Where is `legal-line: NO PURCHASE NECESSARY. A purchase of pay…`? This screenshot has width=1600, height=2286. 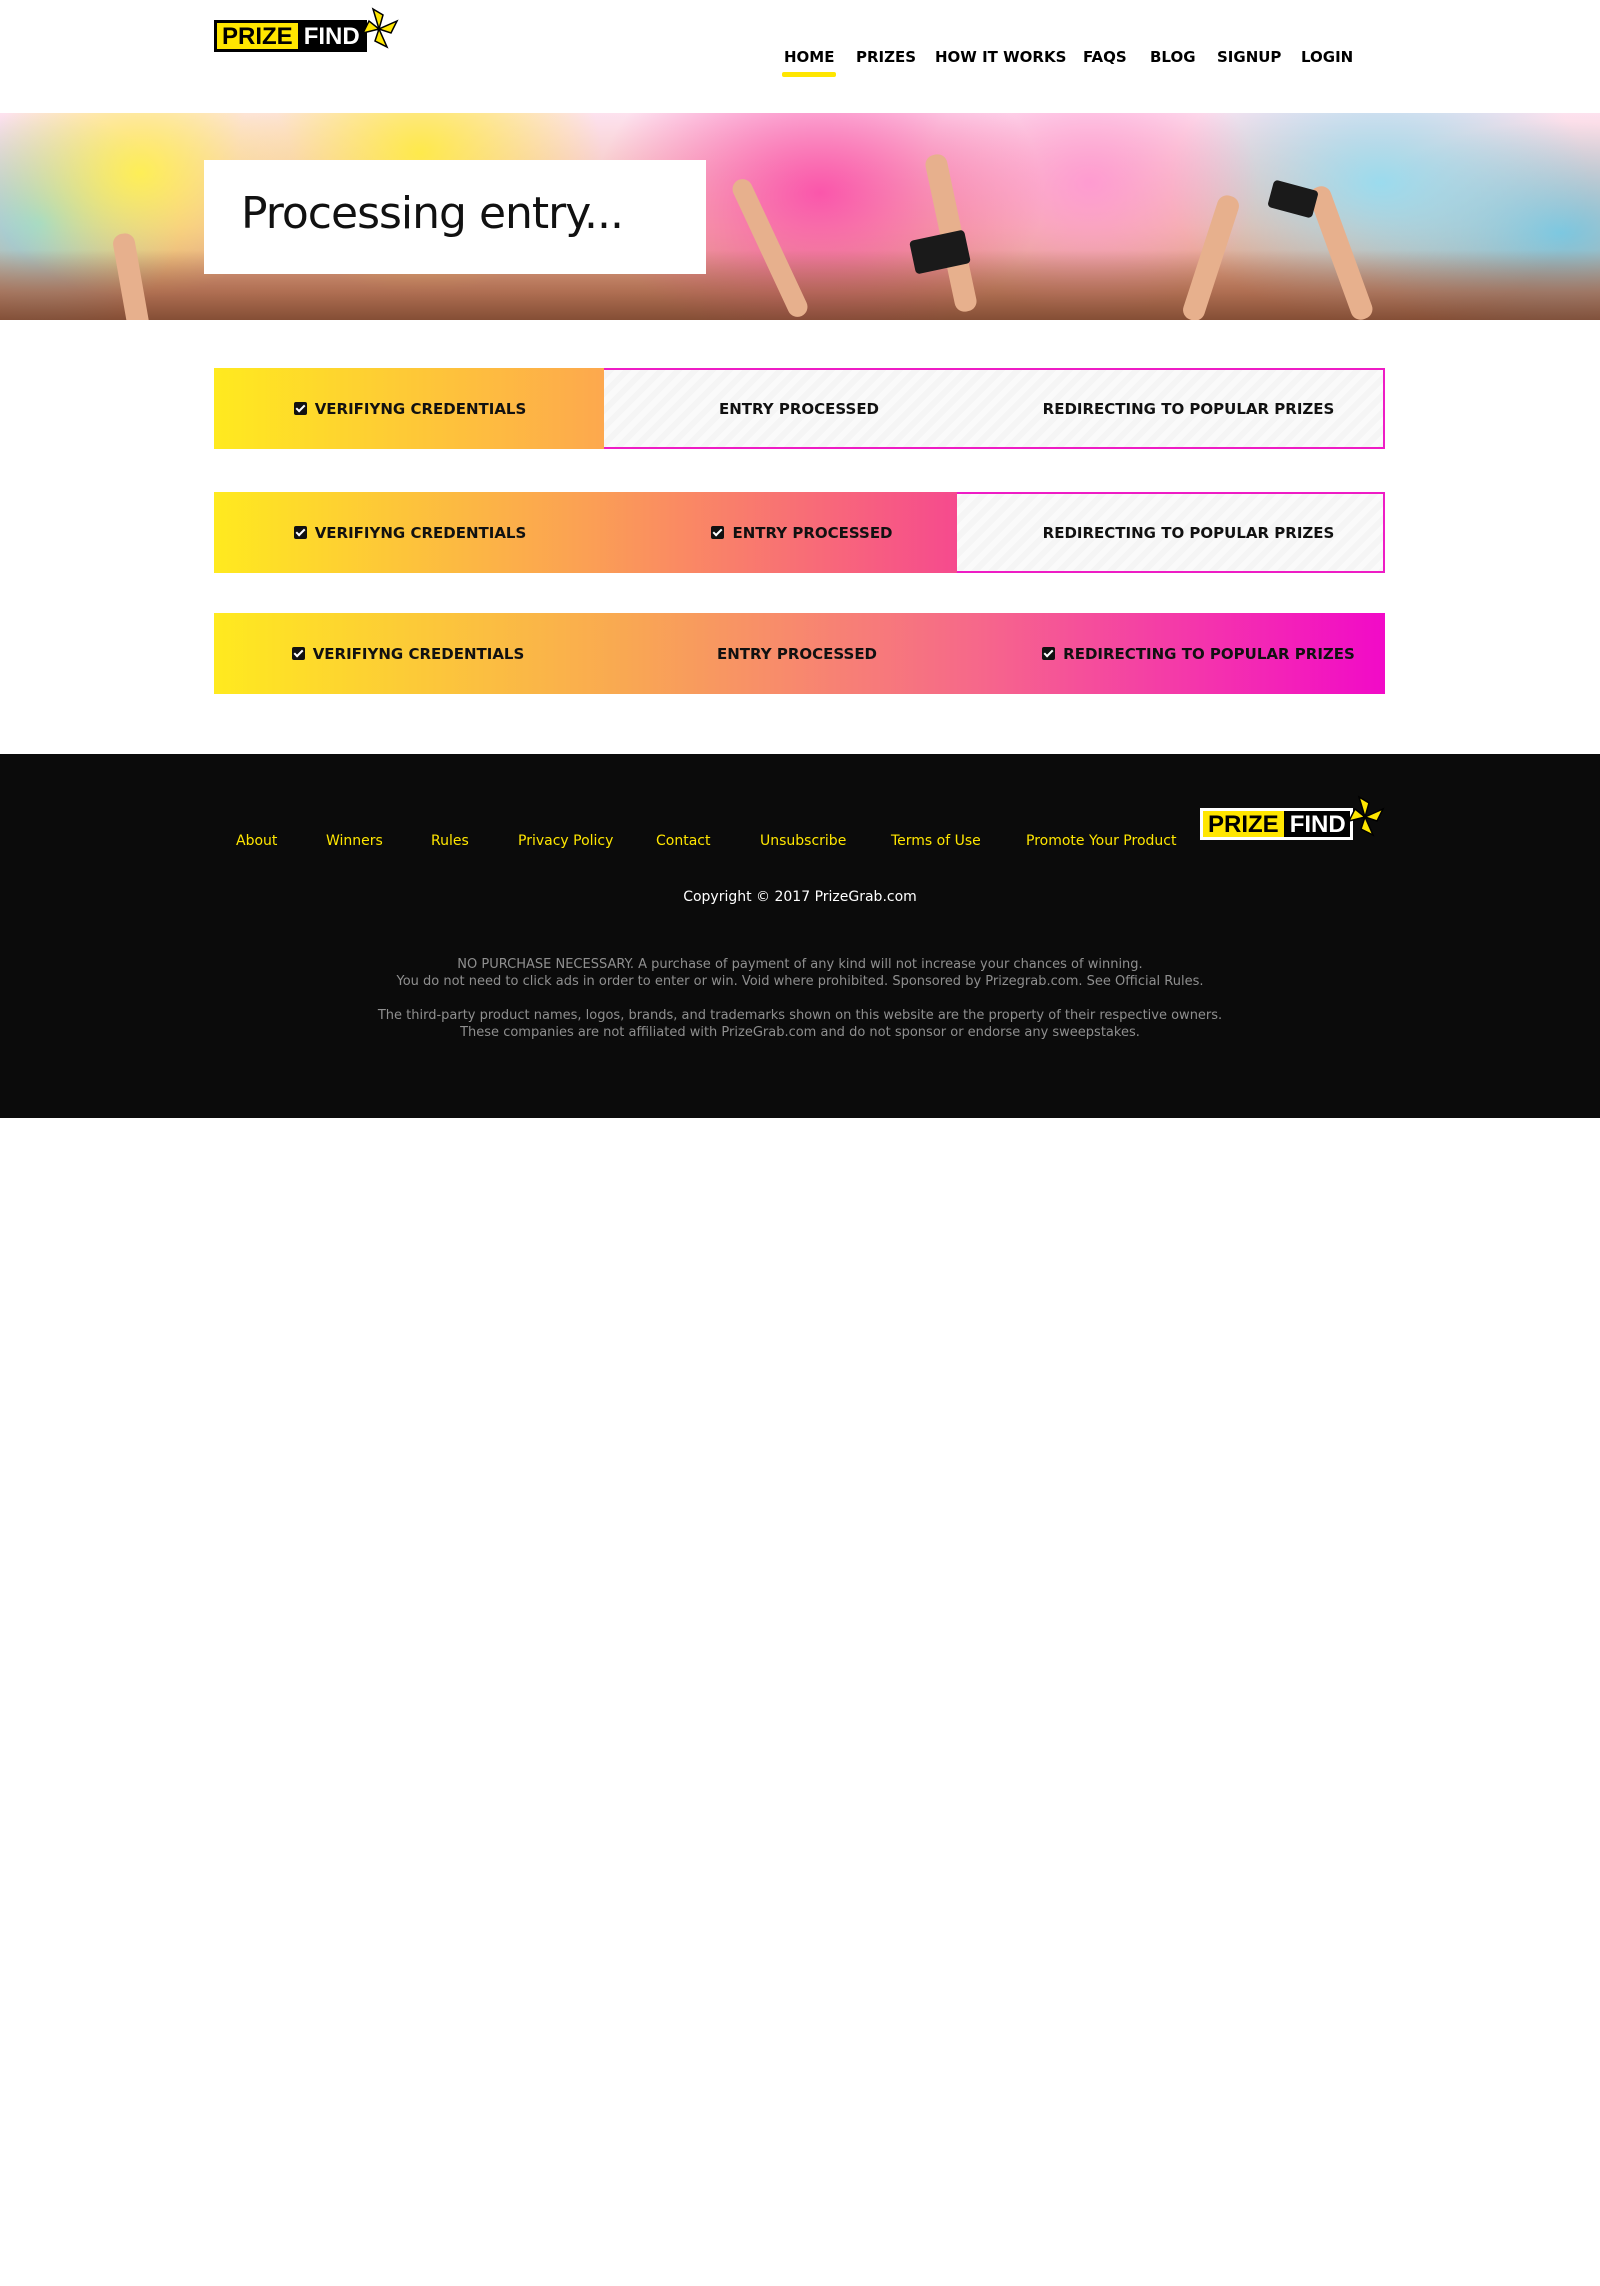 legal-line: NO PURCHASE NECESSARY. A purchase of pay… is located at coordinates (800, 964).